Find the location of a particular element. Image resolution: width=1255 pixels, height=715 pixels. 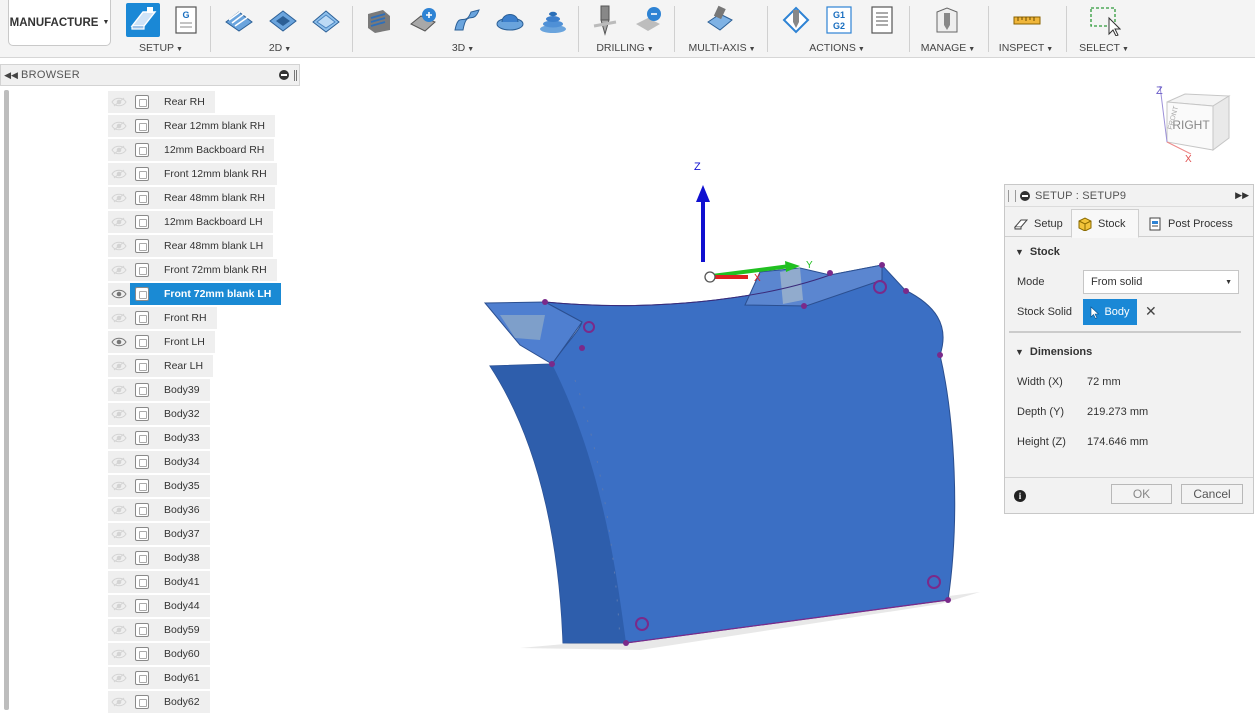

select-group-label: SELECT ▼ is located at coordinates (1104, 48).